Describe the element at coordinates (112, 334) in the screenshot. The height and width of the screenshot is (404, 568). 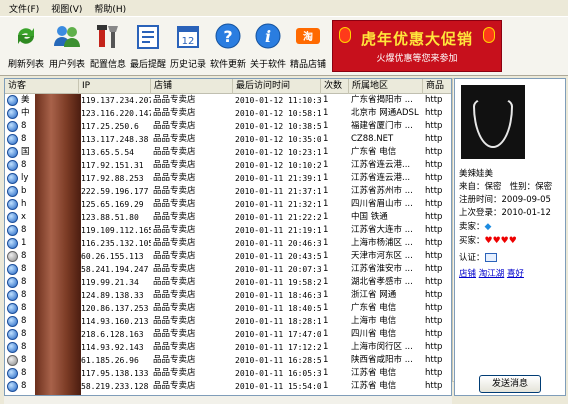
I see `ip-cell: 218.6.128.163` at that location.